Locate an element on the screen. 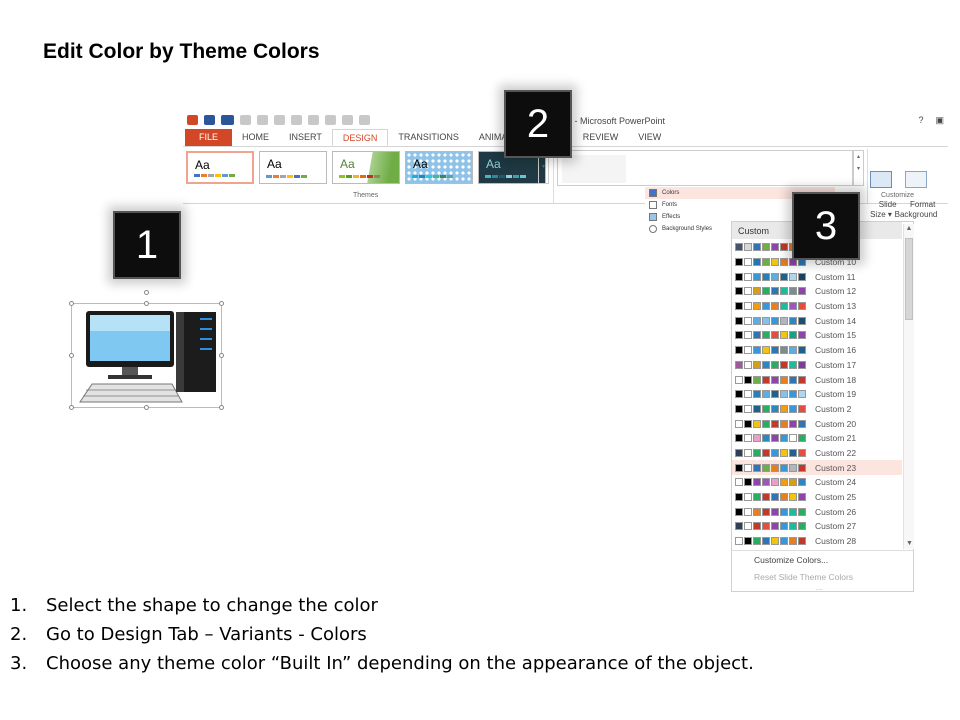  palette-row: Custom 17 is located at coordinates (817, 365).